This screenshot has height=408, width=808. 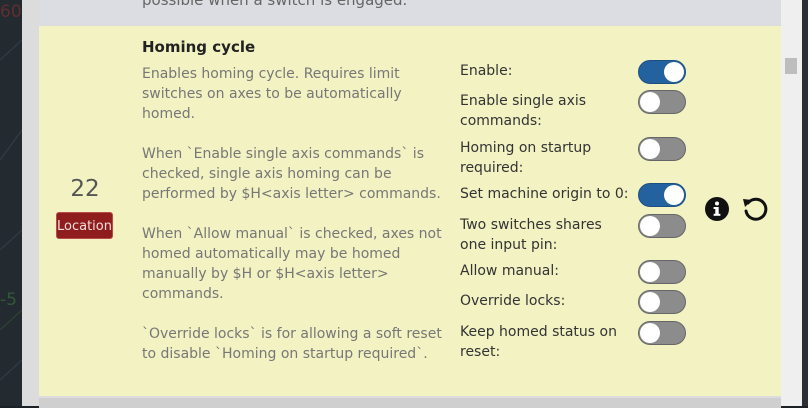 I want to click on toggle-set-machine-origin, so click(x=662, y=195).